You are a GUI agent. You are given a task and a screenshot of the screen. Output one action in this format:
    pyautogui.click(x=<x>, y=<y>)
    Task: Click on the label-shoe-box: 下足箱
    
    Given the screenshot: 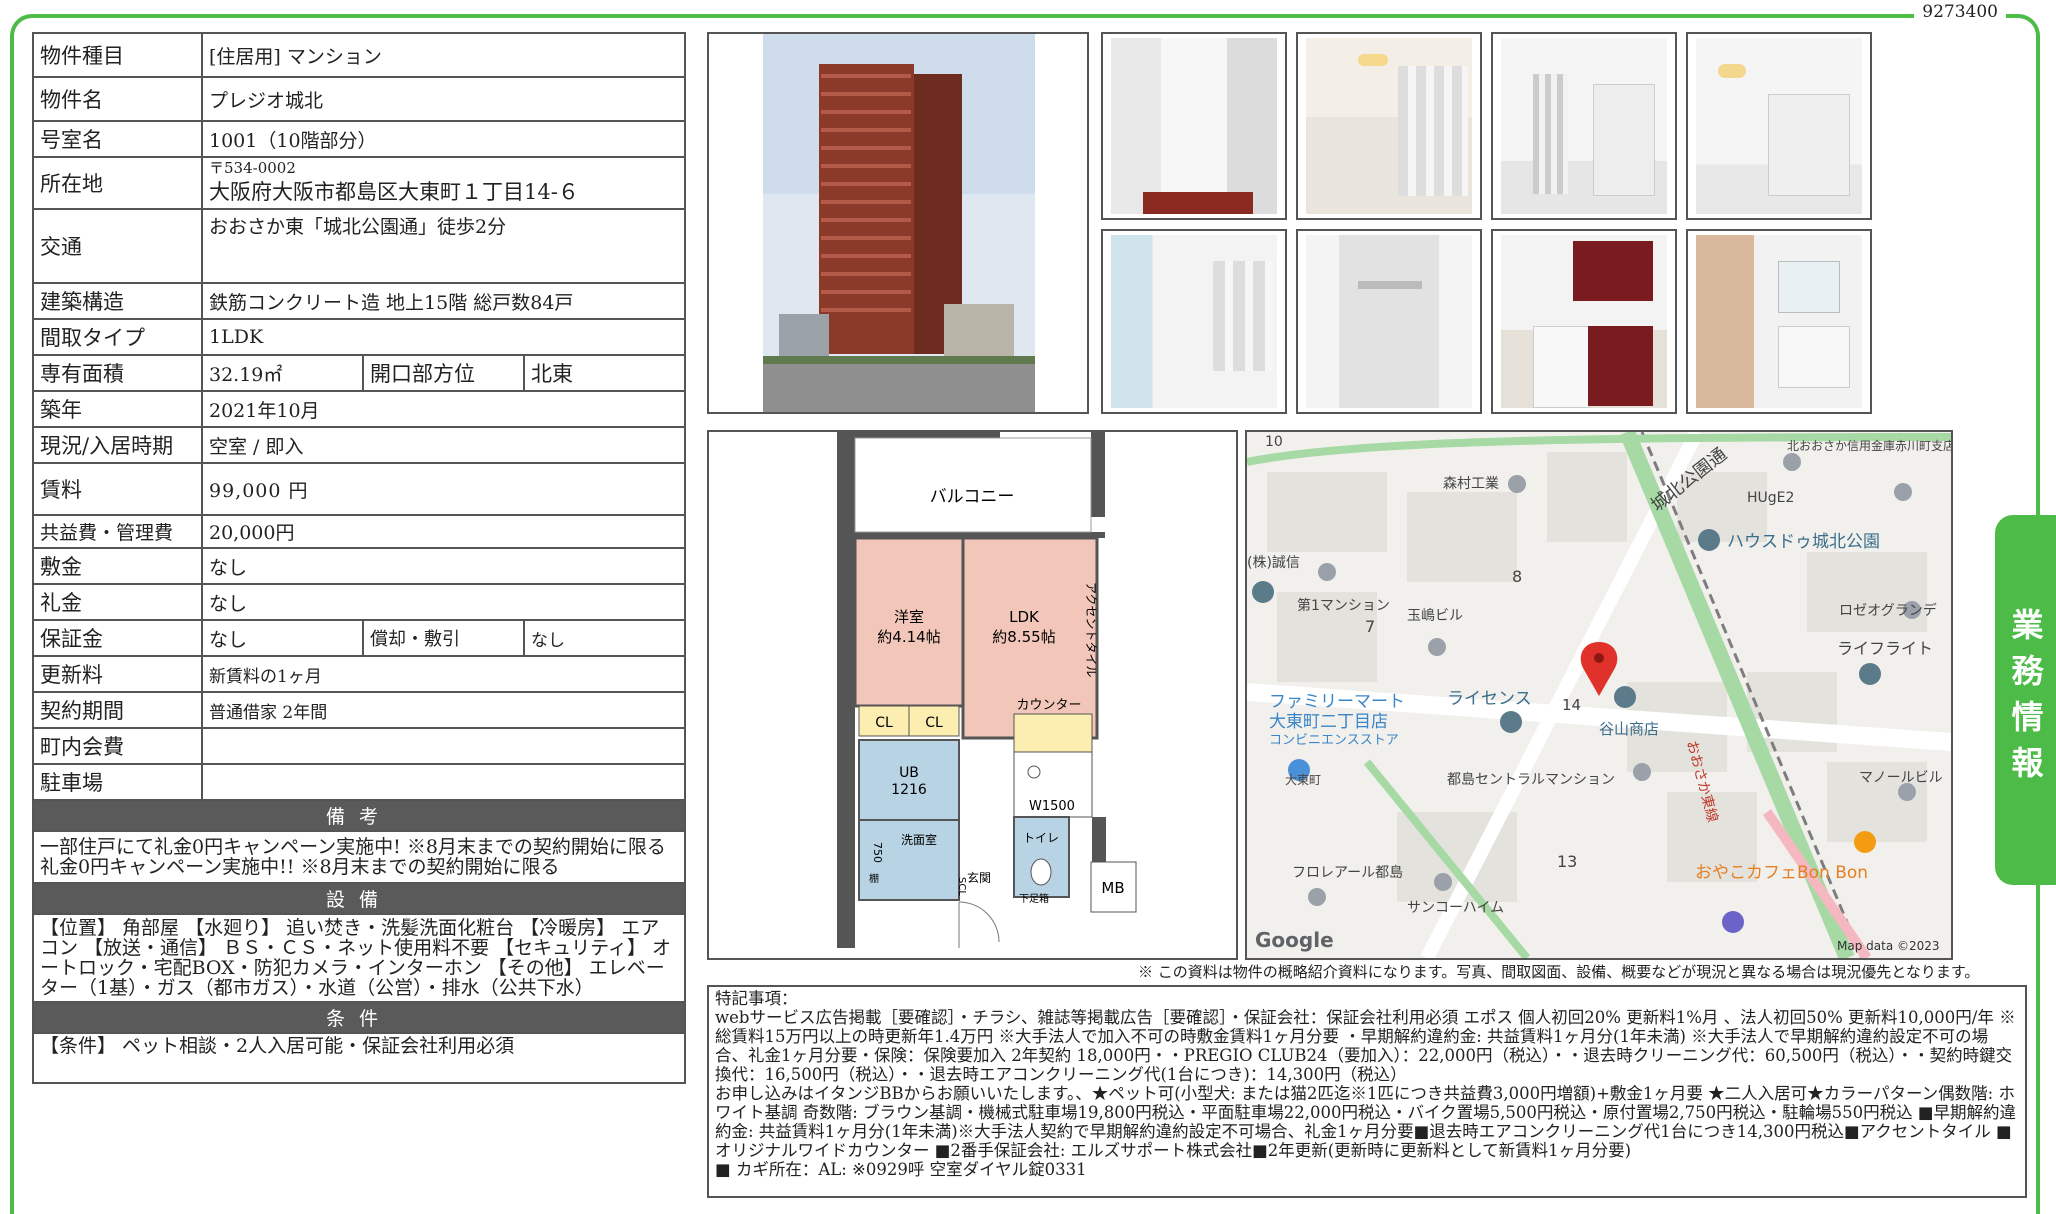 What is the action you would take?
    pyautogui.click(x=1034, y=898)
    